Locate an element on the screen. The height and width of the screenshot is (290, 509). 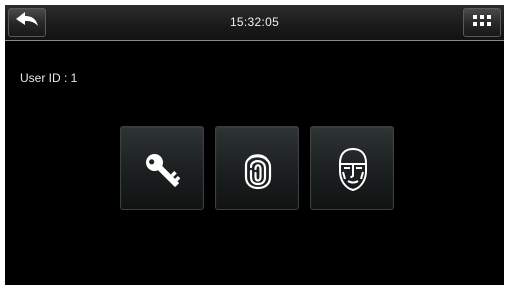
grid-menu-icon is located at coordinates (482, 23).